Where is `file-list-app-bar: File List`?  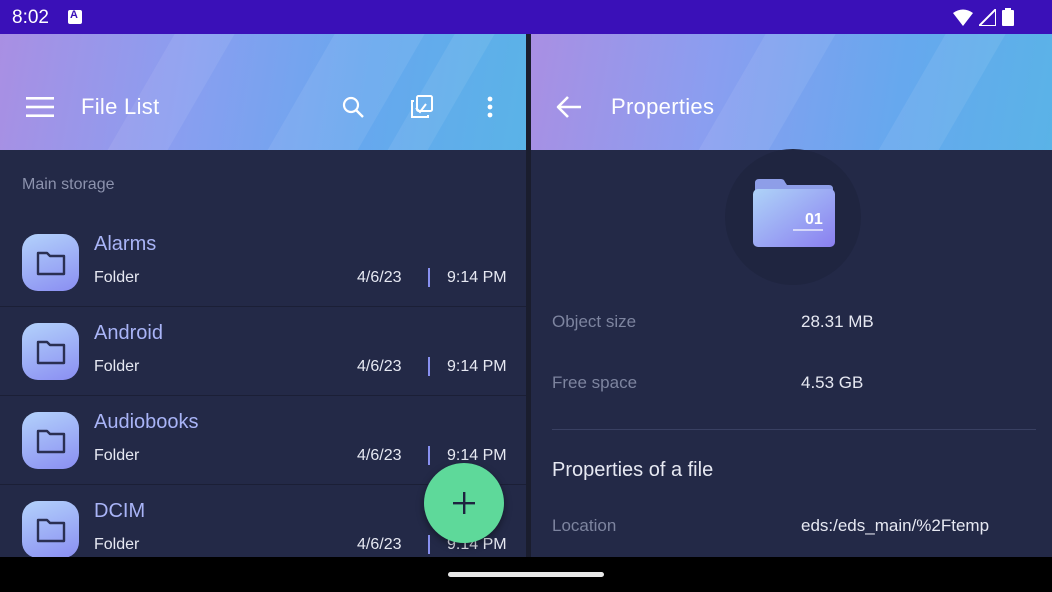
file-list-app-bar: File List is located at coordinates (263, 92).